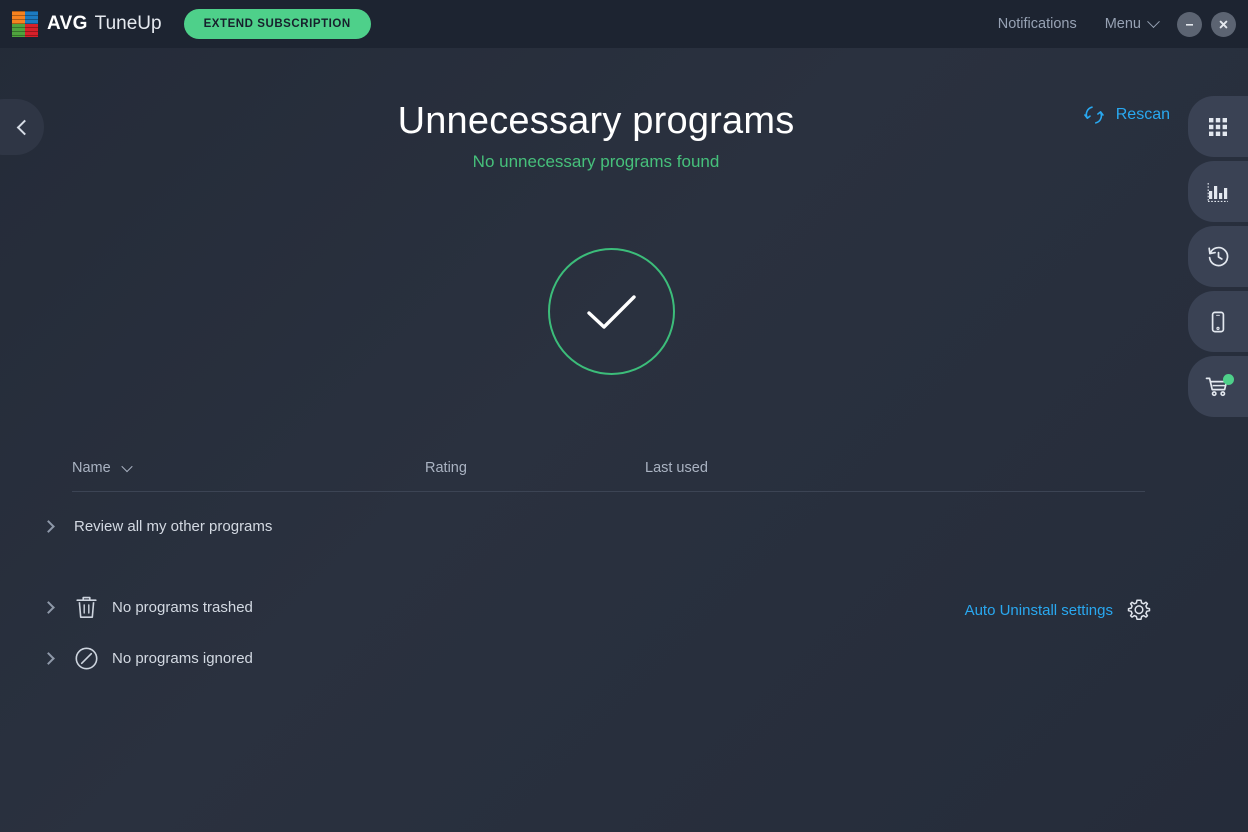  Describe the element at coordinates (173, 526) in the screenshot. I see `list-item-label: Review all my other programs` at that location.